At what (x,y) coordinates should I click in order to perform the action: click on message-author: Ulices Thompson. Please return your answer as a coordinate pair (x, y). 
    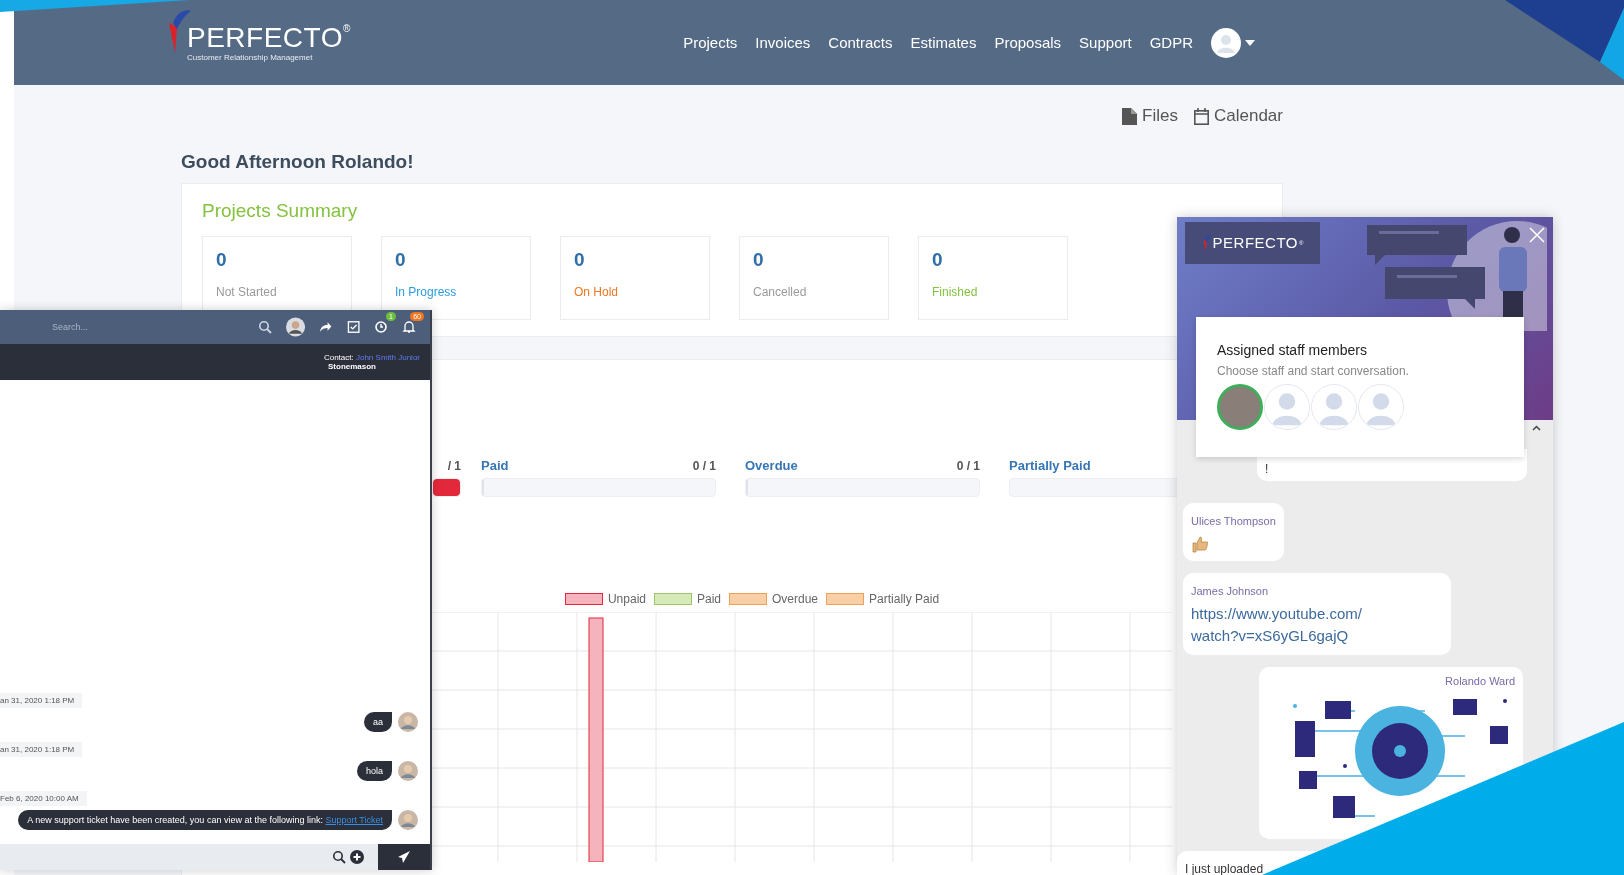
    Looking at the image, I should click on (1233, 521).